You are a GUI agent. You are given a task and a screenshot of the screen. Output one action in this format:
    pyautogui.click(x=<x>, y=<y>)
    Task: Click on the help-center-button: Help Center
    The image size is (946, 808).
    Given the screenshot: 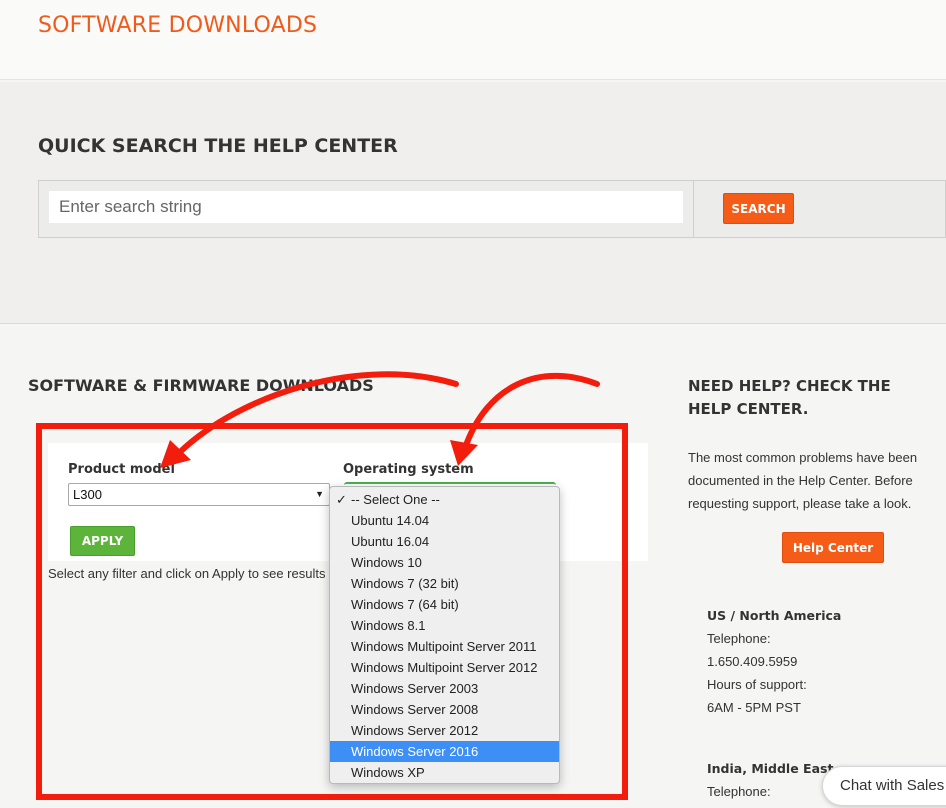 What is the action you would take?
    pyautogui.click(x=833, y=547)
    